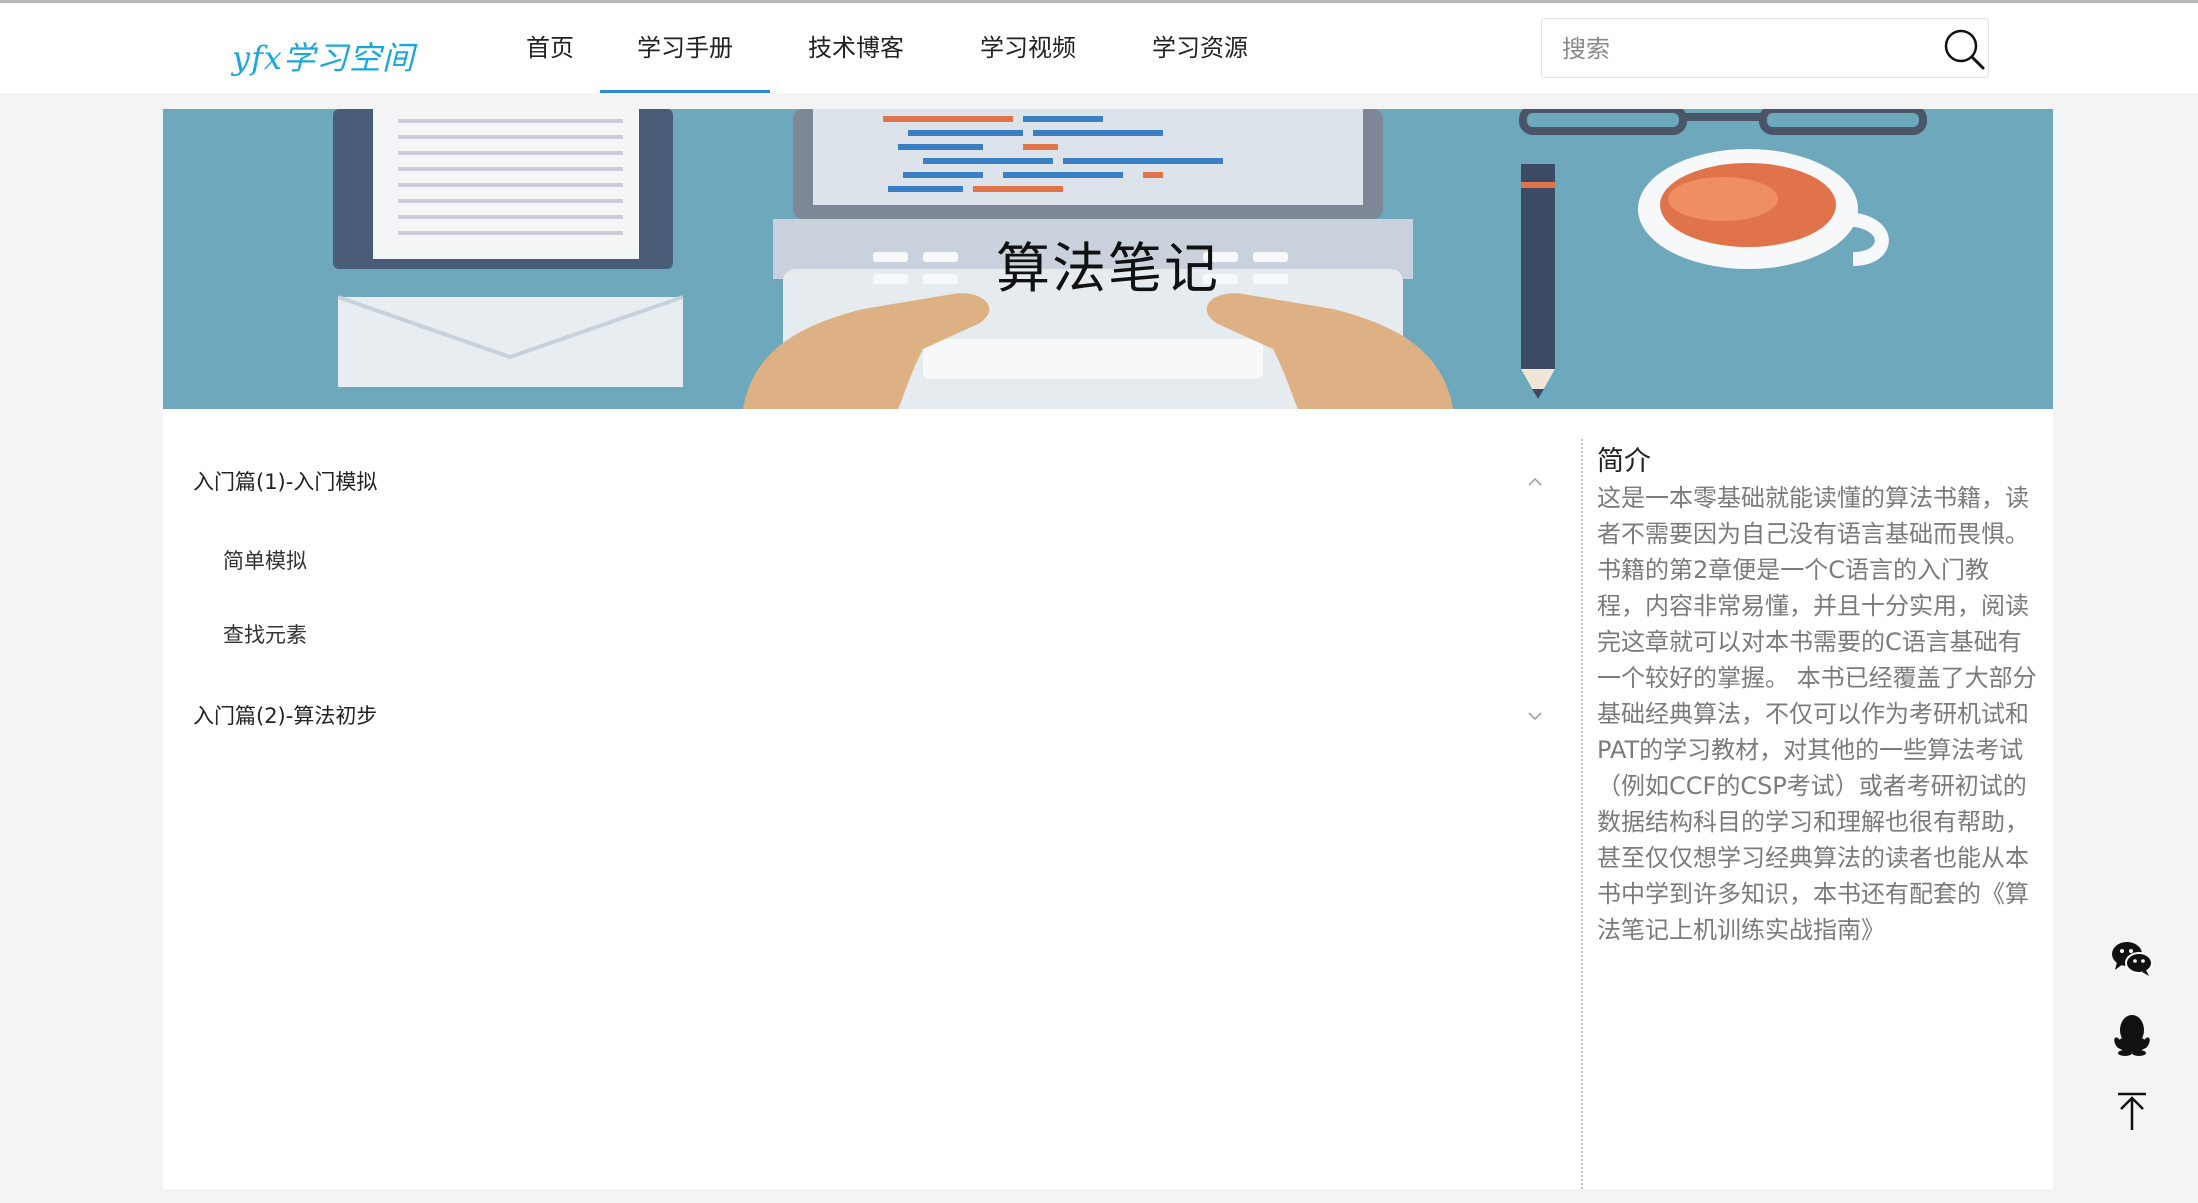 The width and height of the screenshot is (2198, 1203). I want to click on wechat-icon, so click(2132, 958).